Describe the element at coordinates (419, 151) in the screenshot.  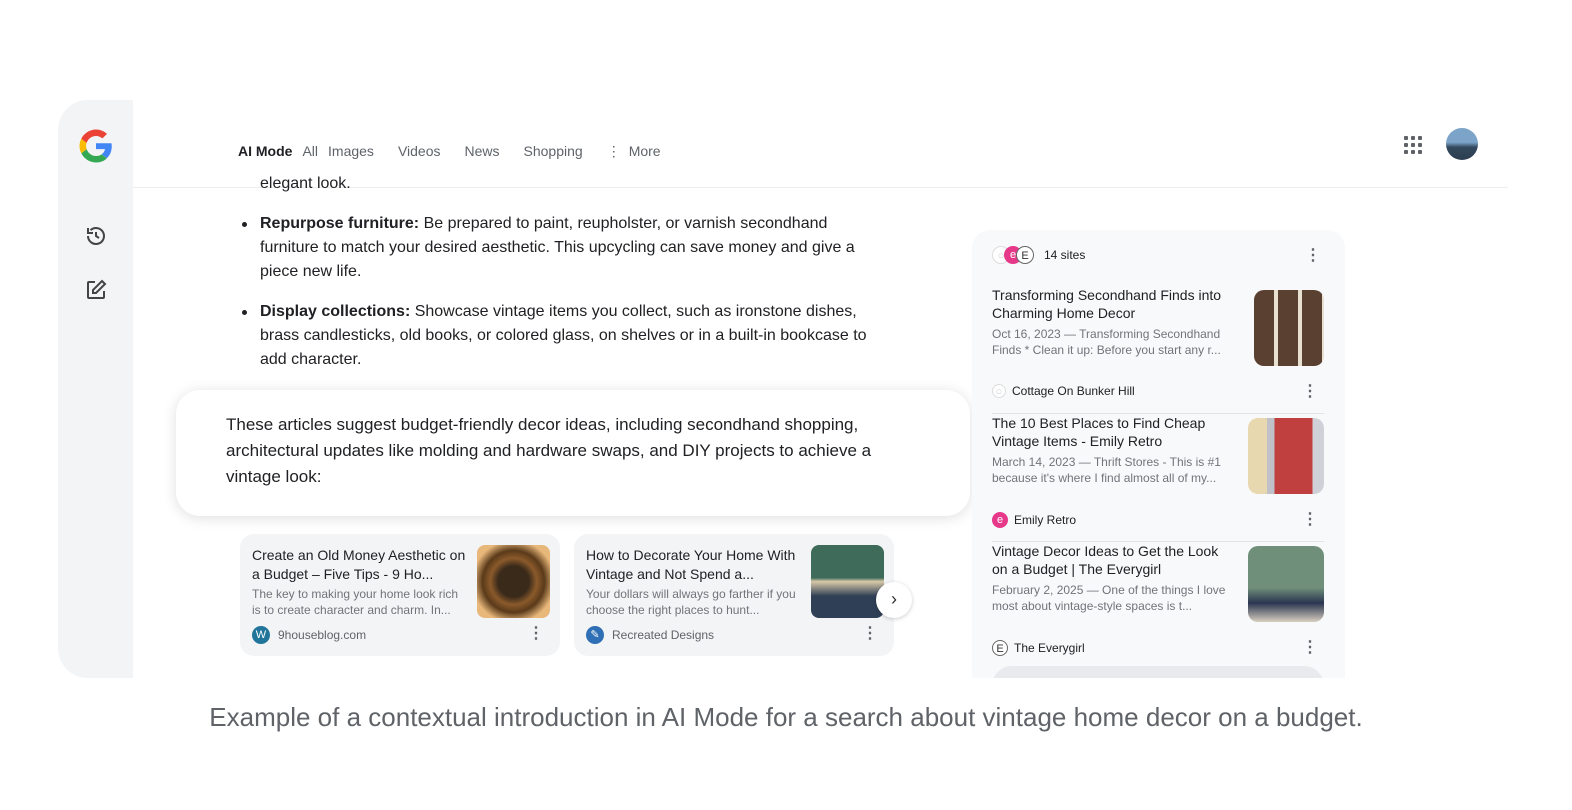
I see `tab-videos: Videos` at that location.